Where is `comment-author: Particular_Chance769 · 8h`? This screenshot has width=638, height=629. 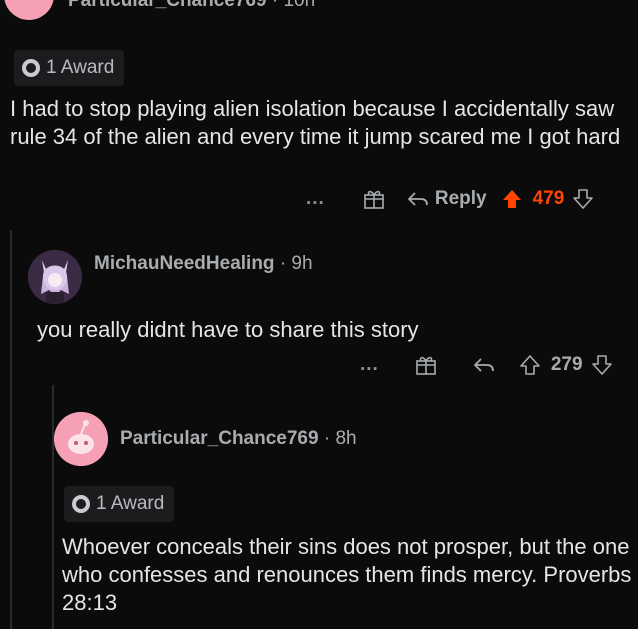
comment-author: Particular_Chance769 · 8h is located at coordinates (238, 439).